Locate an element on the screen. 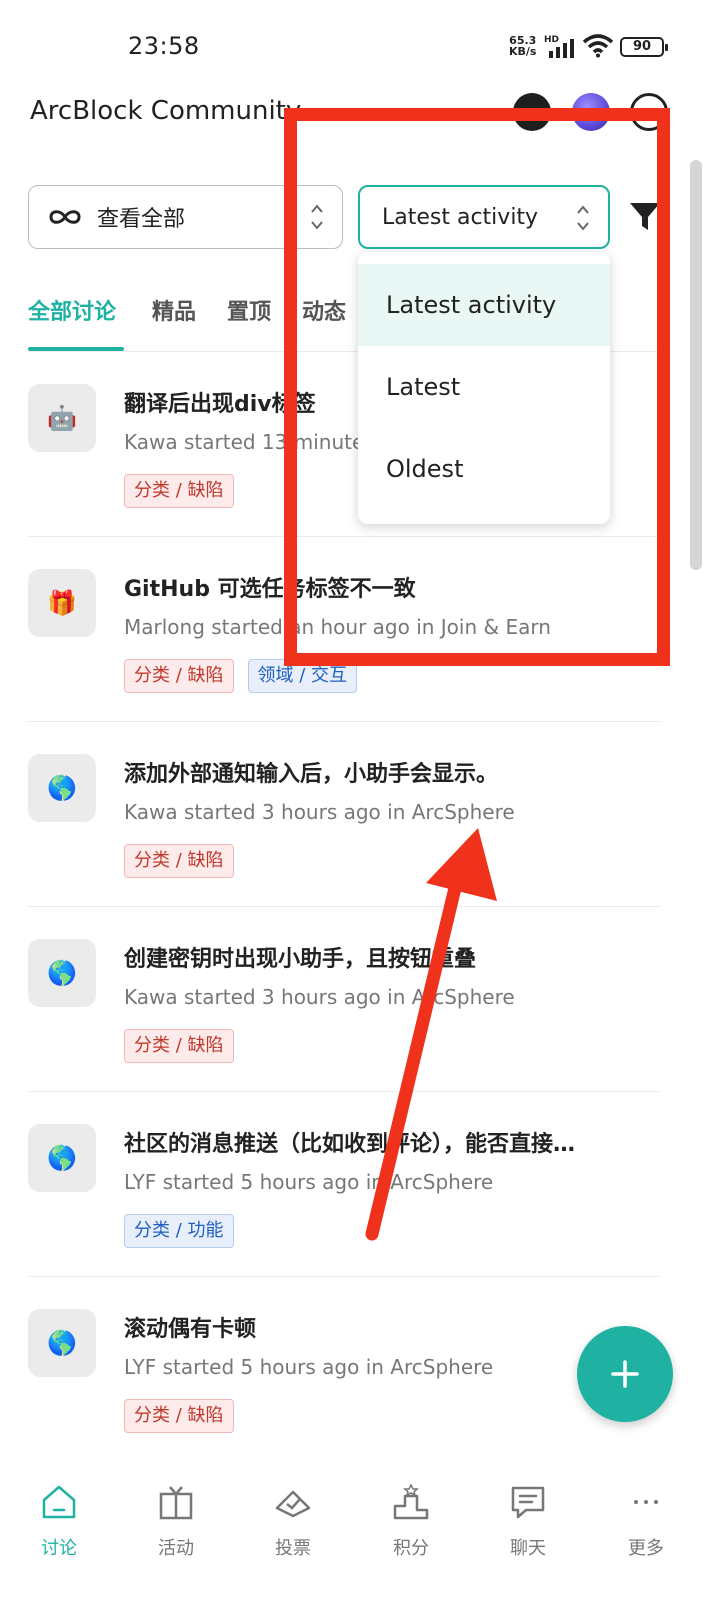 This screenshot has width=720, height=1600. vote-icon is located at coordinates (293, 1504).